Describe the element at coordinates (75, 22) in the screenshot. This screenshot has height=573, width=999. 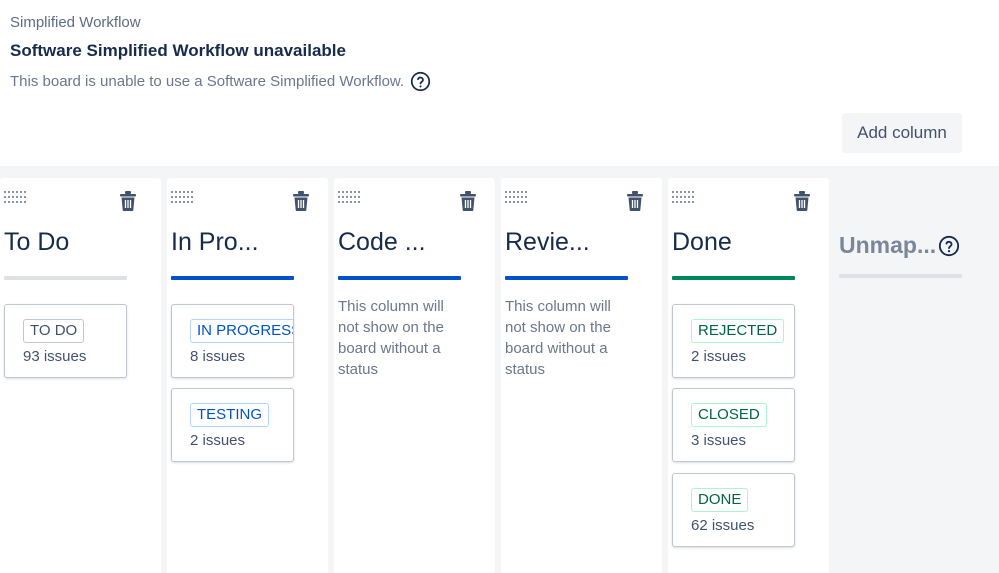
I see `section-label: Simplified Workflow` at that location.